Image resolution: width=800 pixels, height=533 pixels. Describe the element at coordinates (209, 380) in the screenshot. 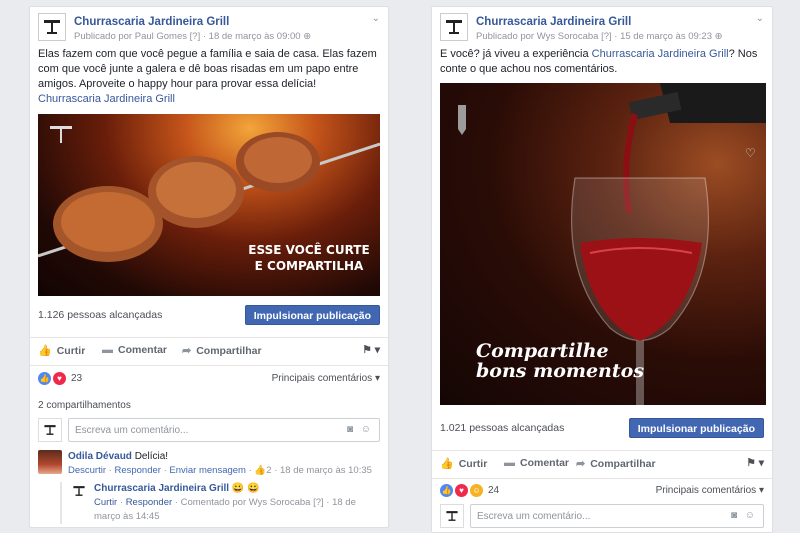

I see `reactions-row: 👍 ♥ 23 Principais comentários ▾` at that location.